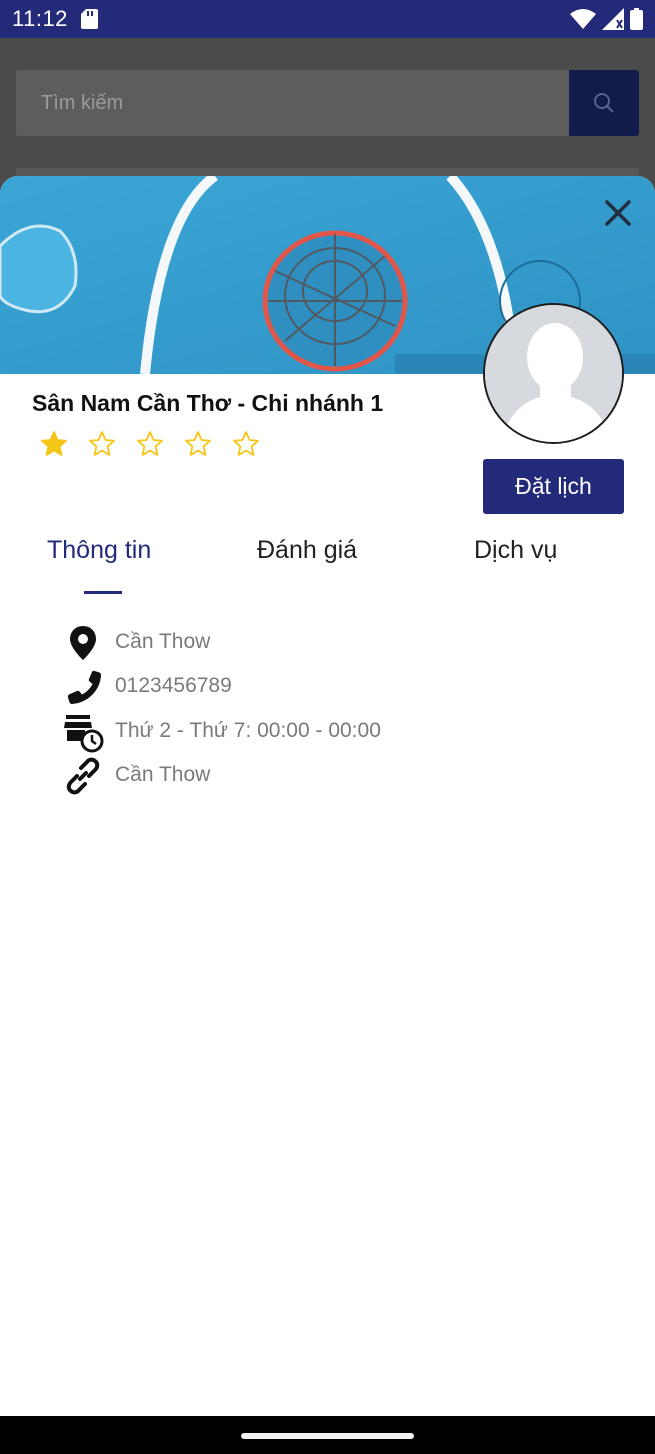 This screenshot has width=655, height=1454. Describe the element at coordinates (248, 730) in the screenshot. I see `info-hours-text: Thứ 2 - Thứ 7: 00:00 - 00:00` at that location.